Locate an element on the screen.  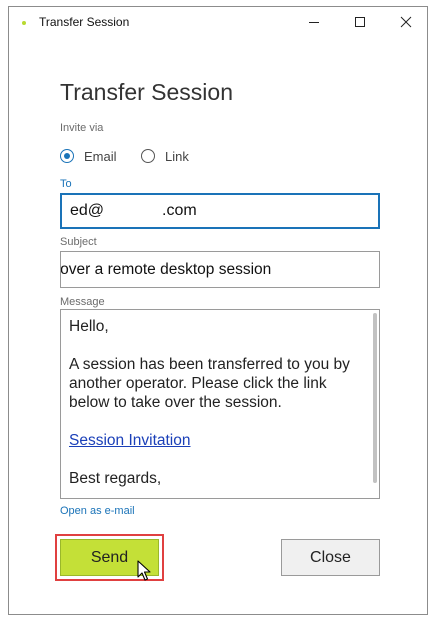
close-icon is located at coordinates (406, 22).